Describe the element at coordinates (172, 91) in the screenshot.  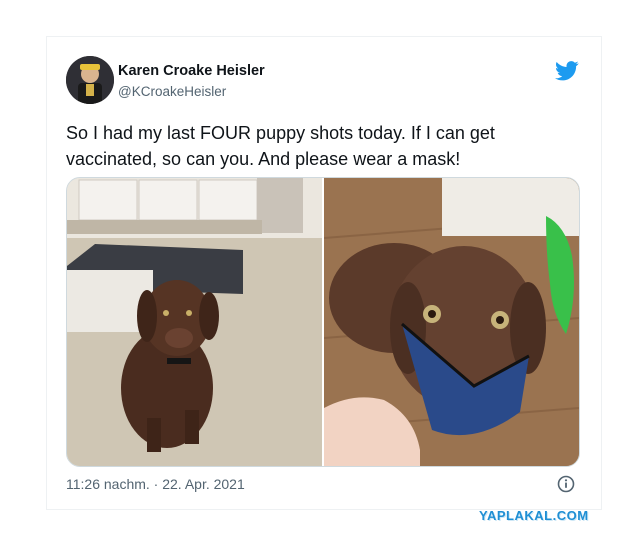
I see `author-handle: @KCroakeHeisler` at that location.